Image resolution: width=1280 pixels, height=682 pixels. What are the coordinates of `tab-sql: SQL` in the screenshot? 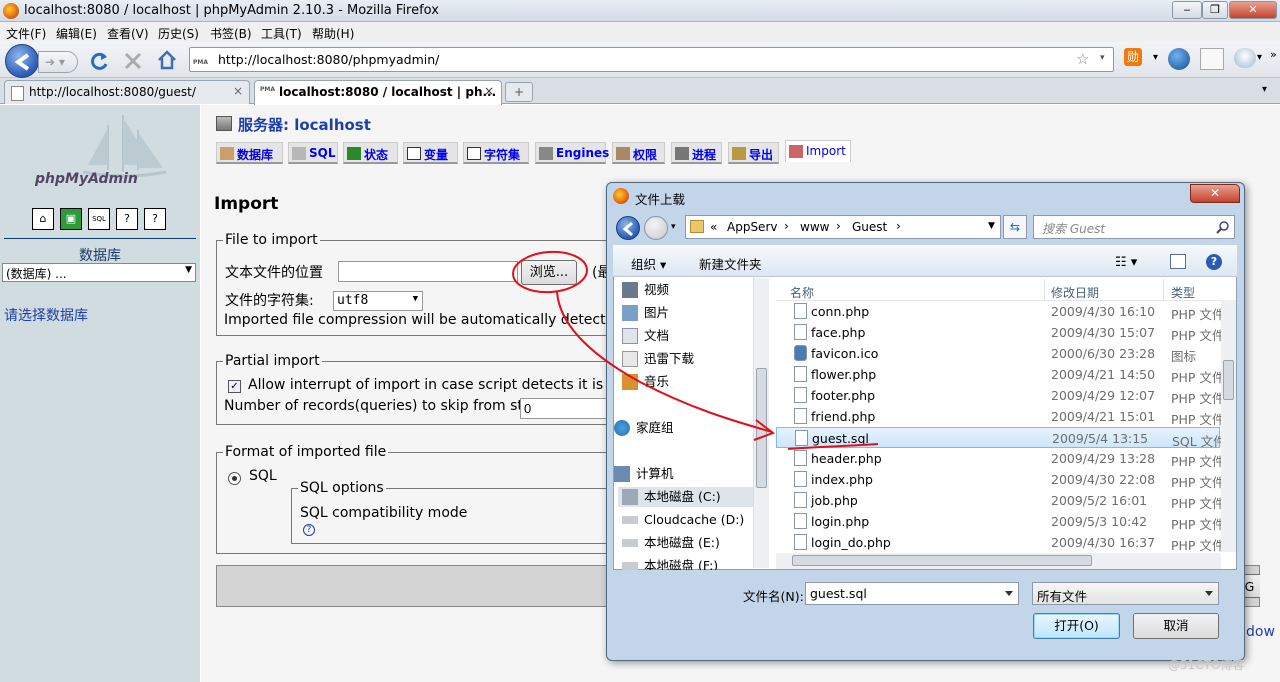 It's located at (313, 153).